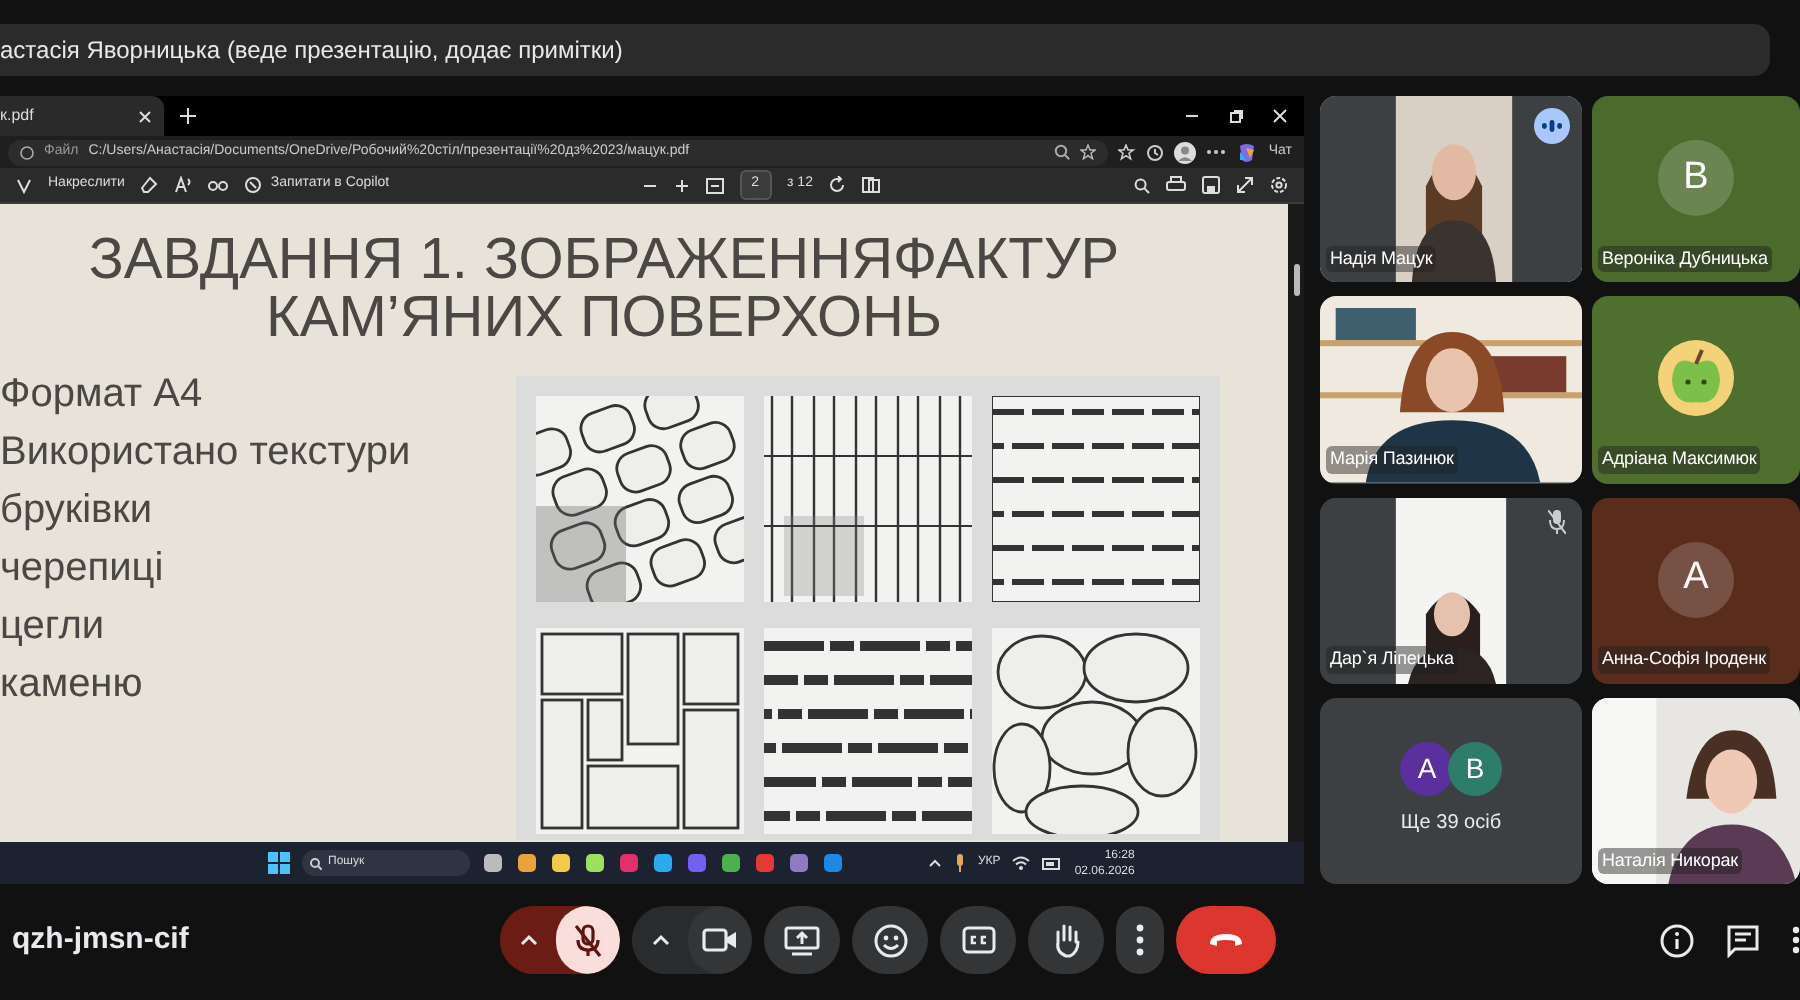 The height and width of the screenshot is (1000, 1800). Describe the element at coordinates (206, 453) in the screenshot. I see `bullet-text: Використано текстури` at that location.